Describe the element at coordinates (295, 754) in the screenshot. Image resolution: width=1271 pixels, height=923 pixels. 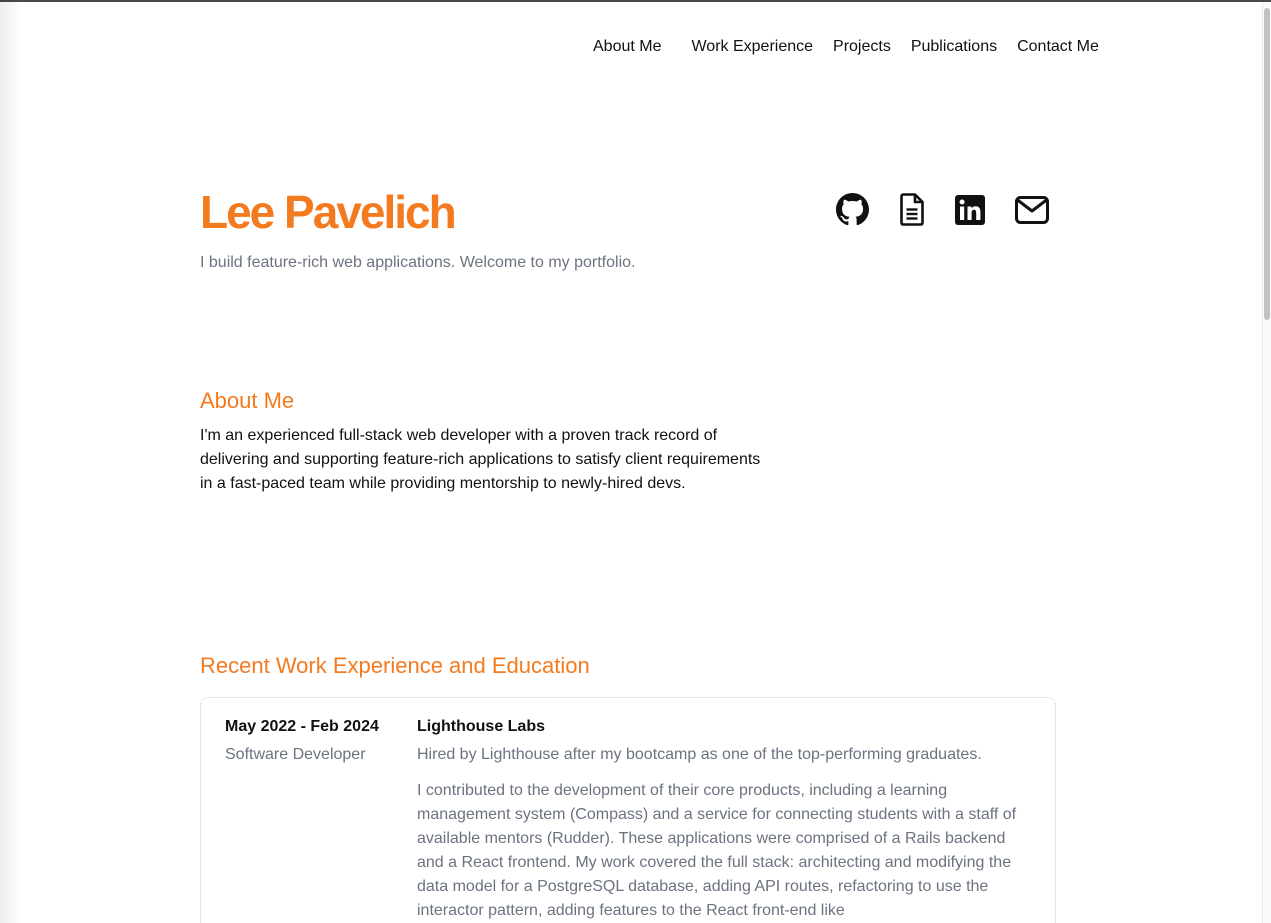
I see `work-entry-role: Software Developer` at that location.